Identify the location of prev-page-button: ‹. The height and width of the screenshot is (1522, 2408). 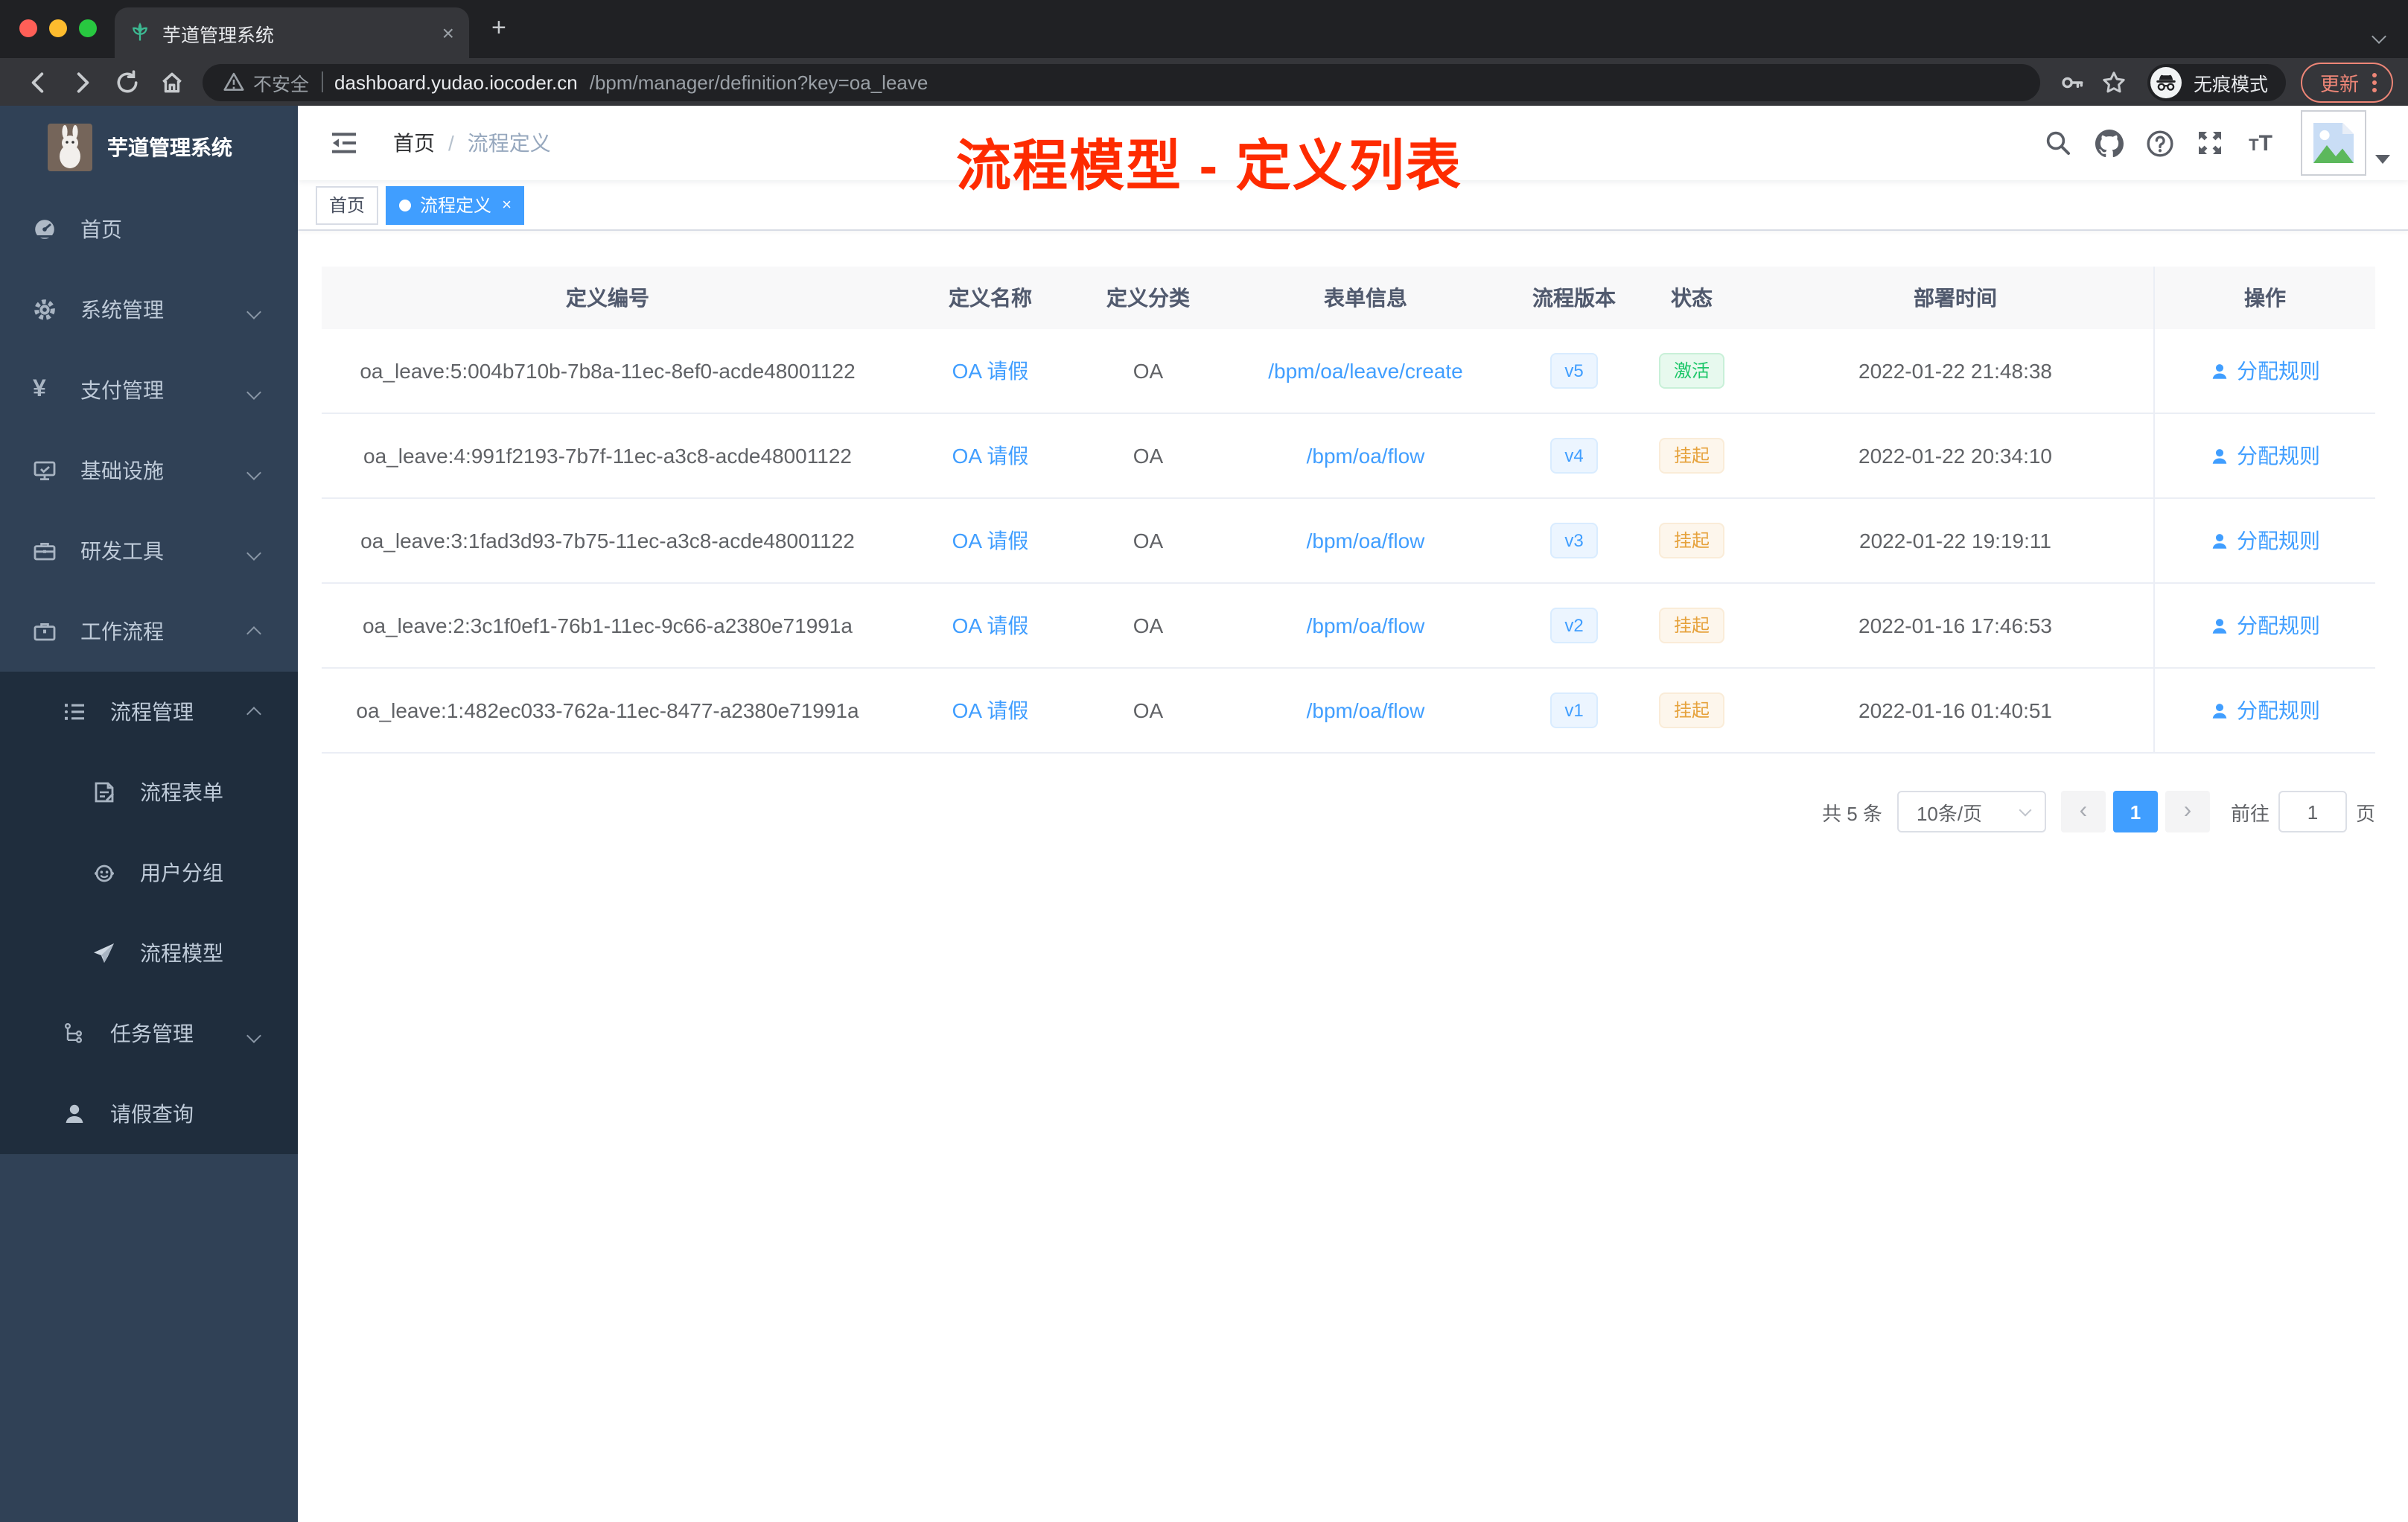
(2083, 811).